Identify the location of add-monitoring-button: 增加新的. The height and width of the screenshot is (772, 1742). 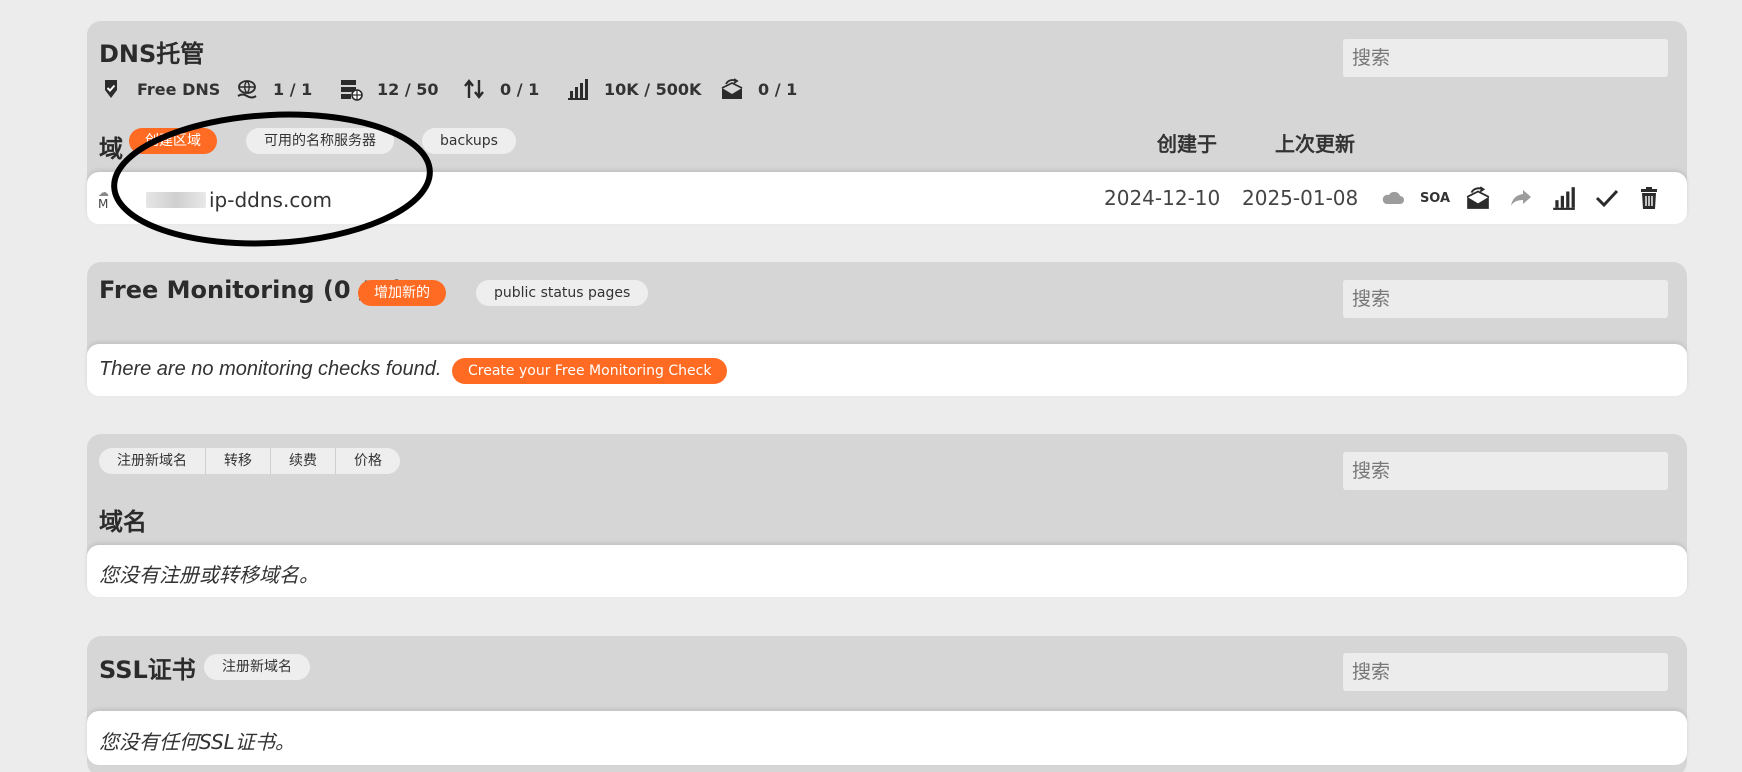
(402, 293).